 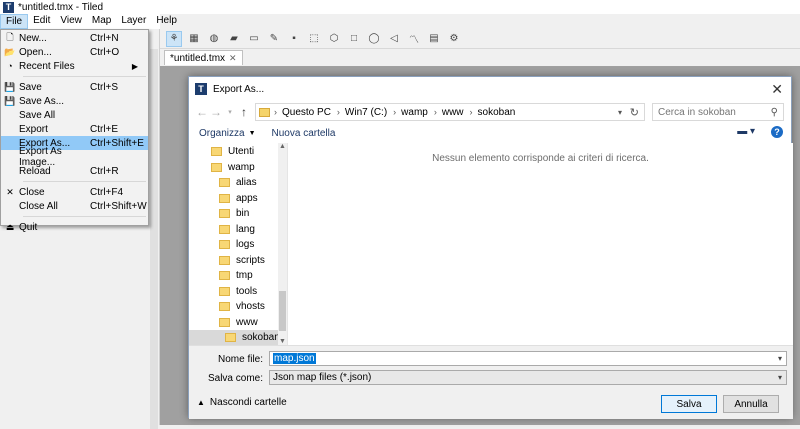 I want to click on stamp-brush-icon: ⚘, so click(x=174, y=38).